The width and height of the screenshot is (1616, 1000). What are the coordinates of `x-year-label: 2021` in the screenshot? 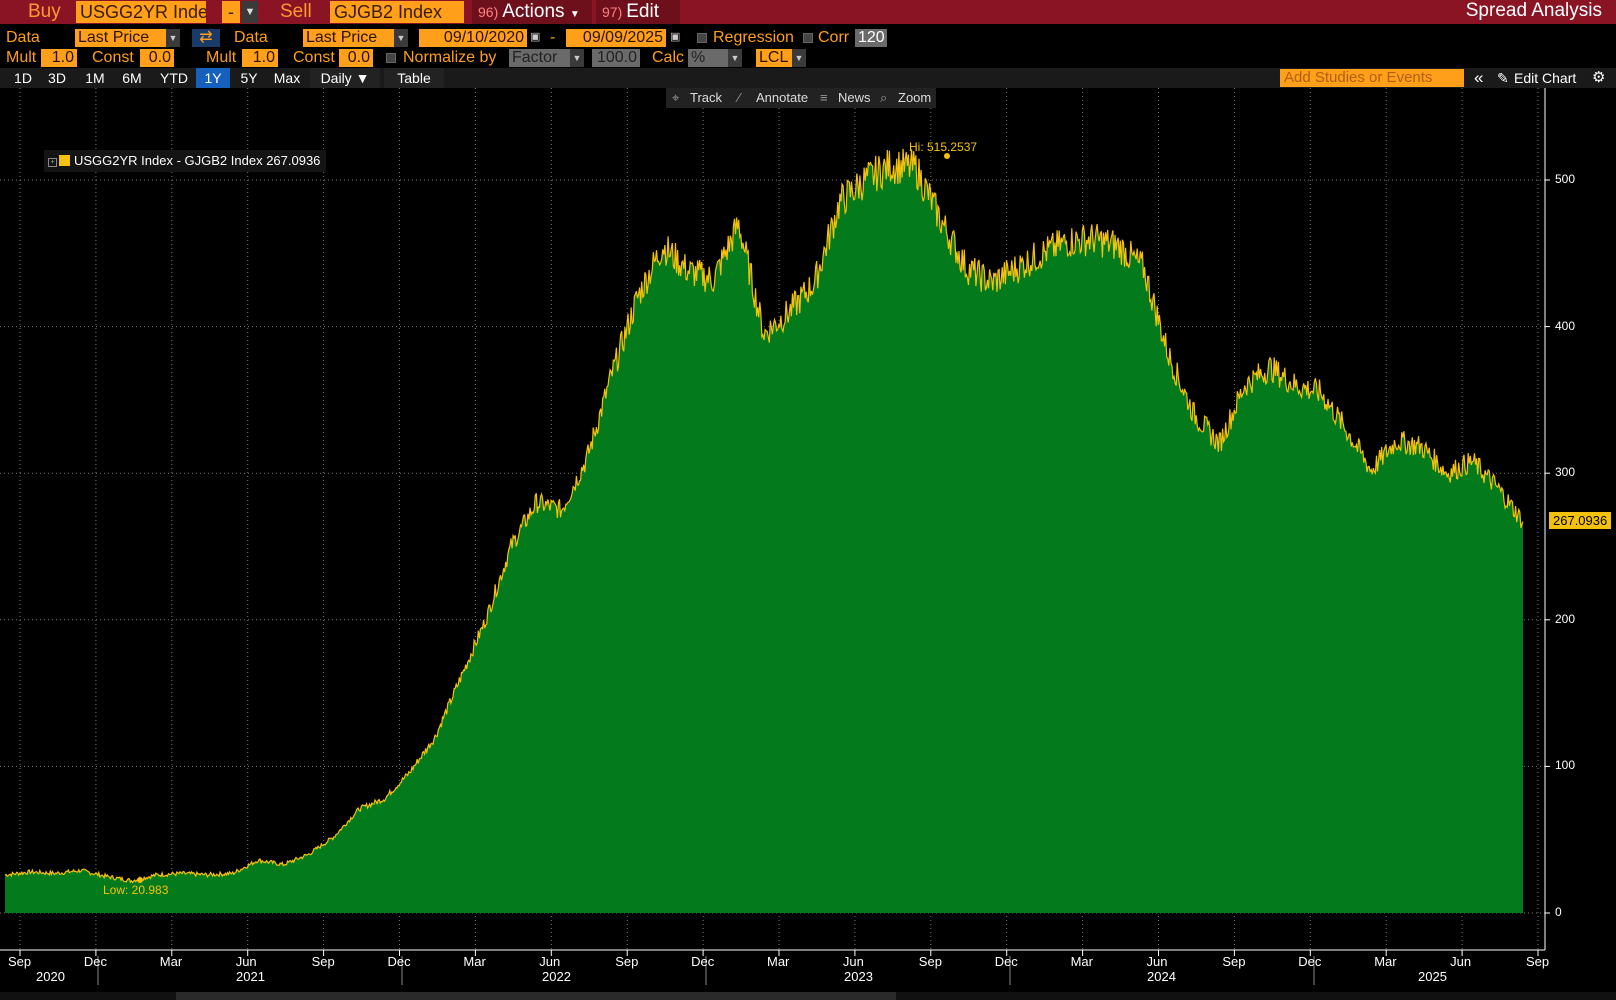 It's located at (250, 976).